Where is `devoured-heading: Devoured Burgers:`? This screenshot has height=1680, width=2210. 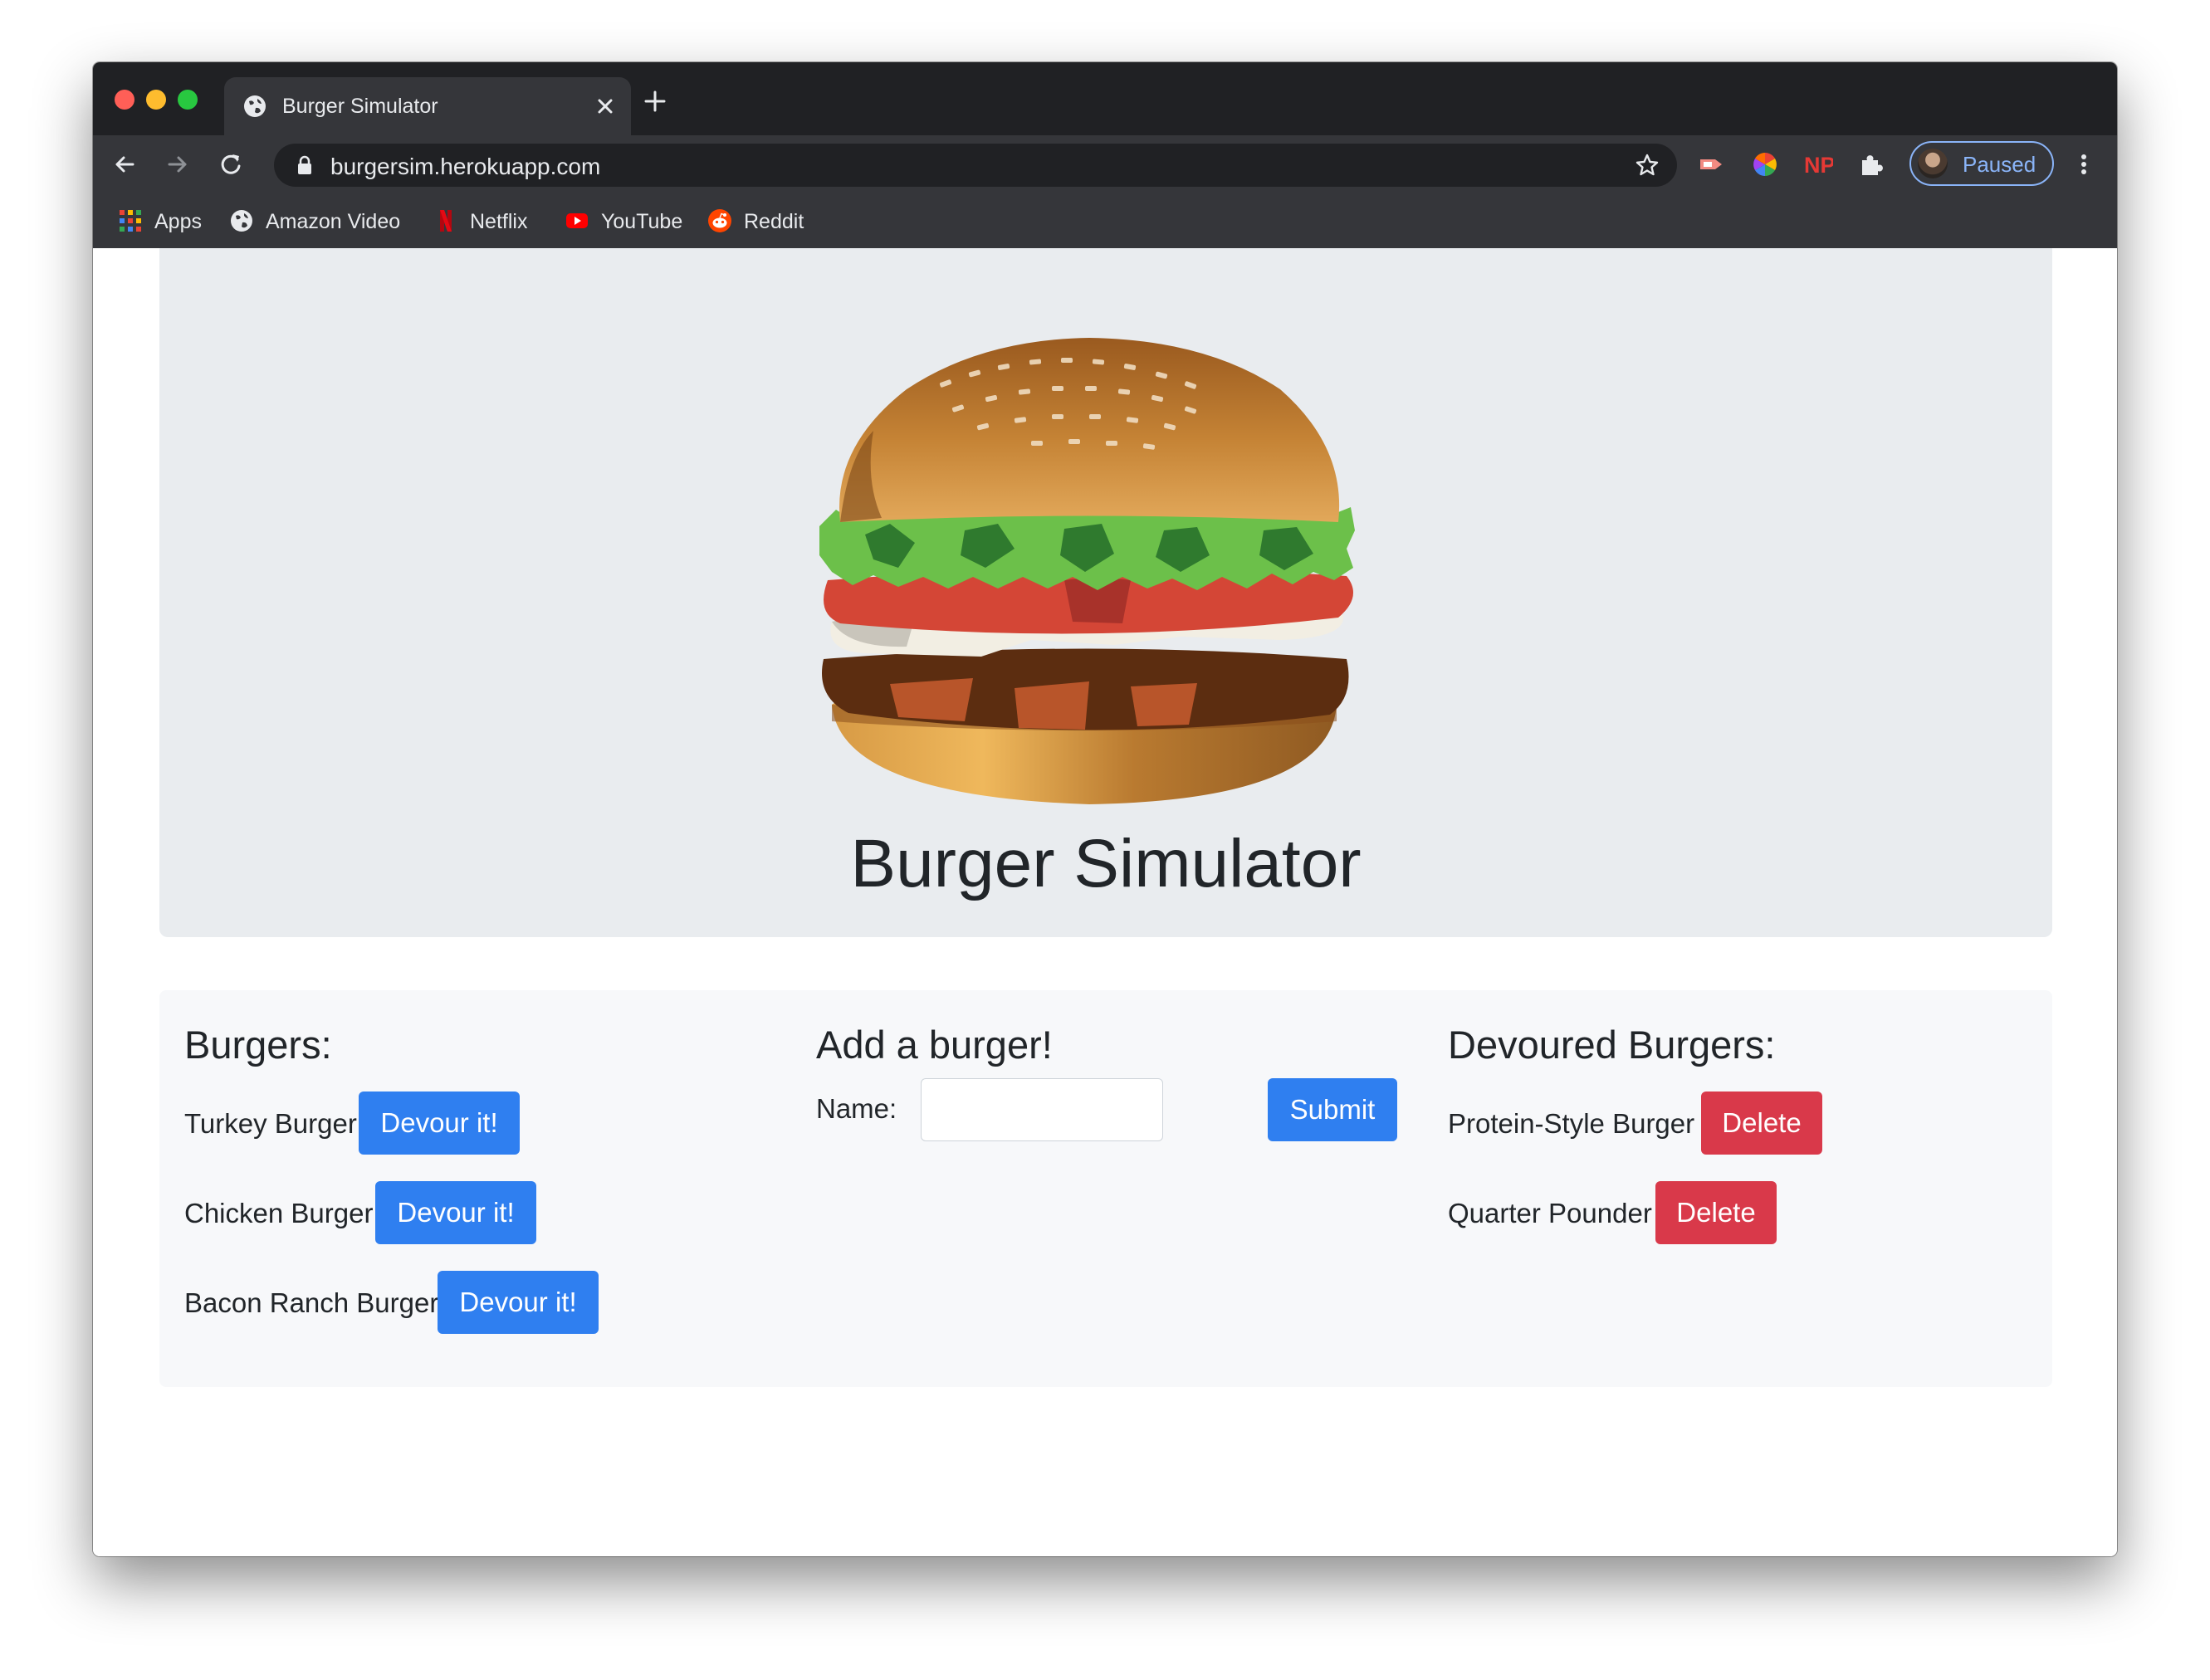 devoured-heading: Devoured Burgers: is located at coordinates (1612, 1045).